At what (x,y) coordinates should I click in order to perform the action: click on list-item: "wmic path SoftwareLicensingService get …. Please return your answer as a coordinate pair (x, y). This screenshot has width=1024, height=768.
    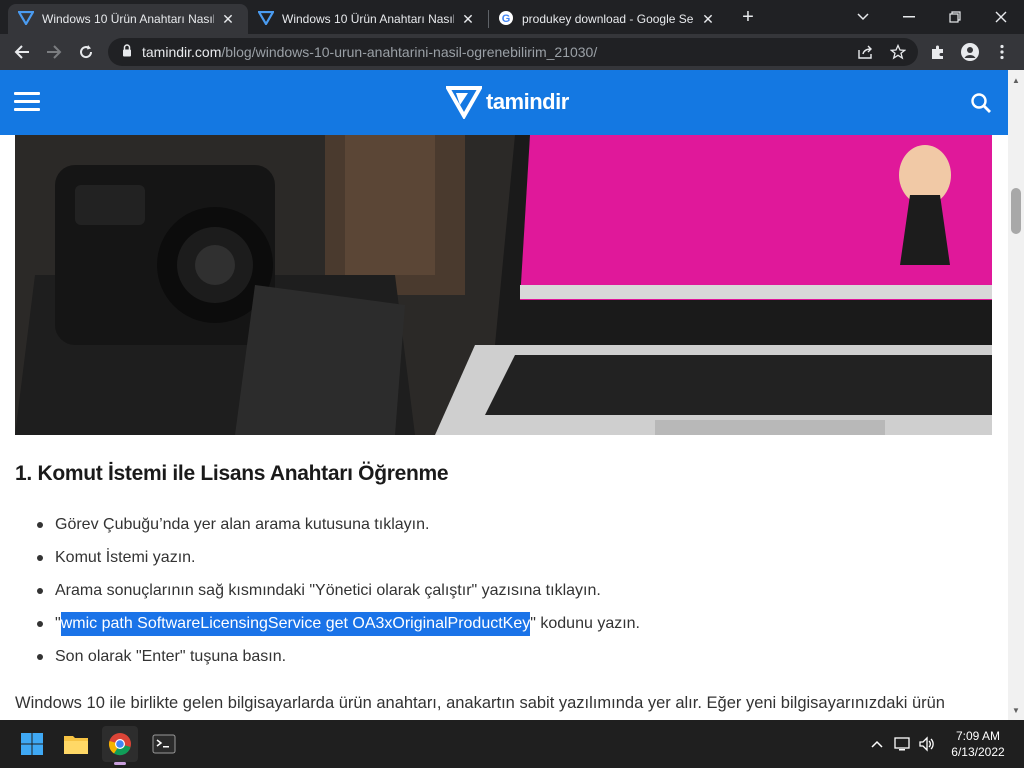
    Looking at the image, I should click on (338, 629).